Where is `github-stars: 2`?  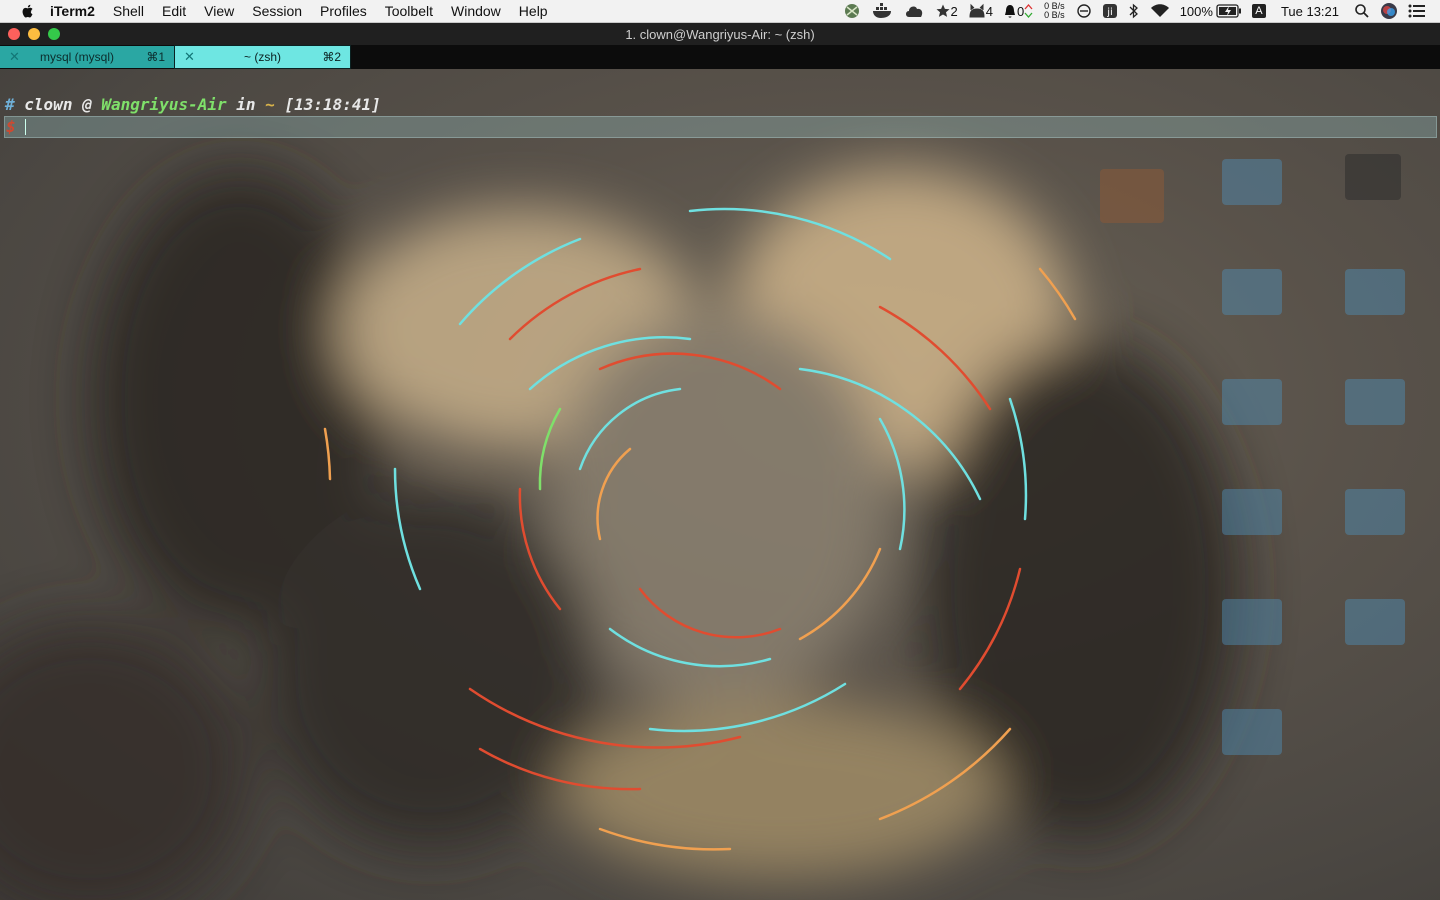
github-stars: 2 is located at coordinates (947, 11).